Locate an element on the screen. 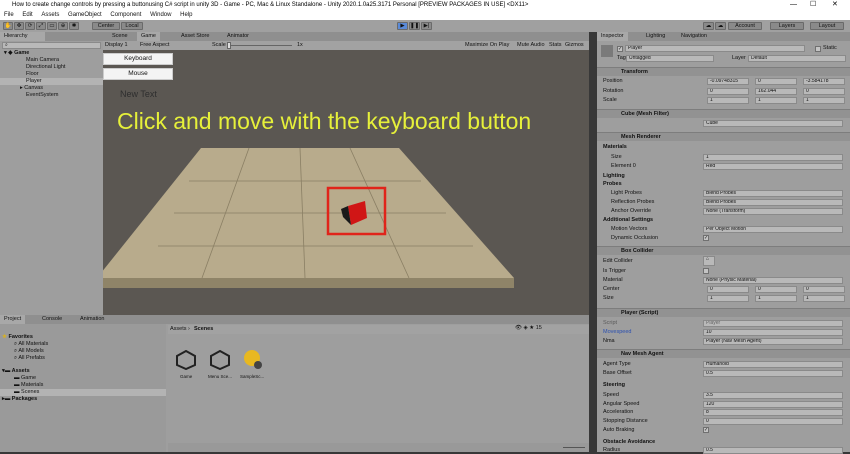  layer-dropdown: Default is located at coordinates (797, 58).